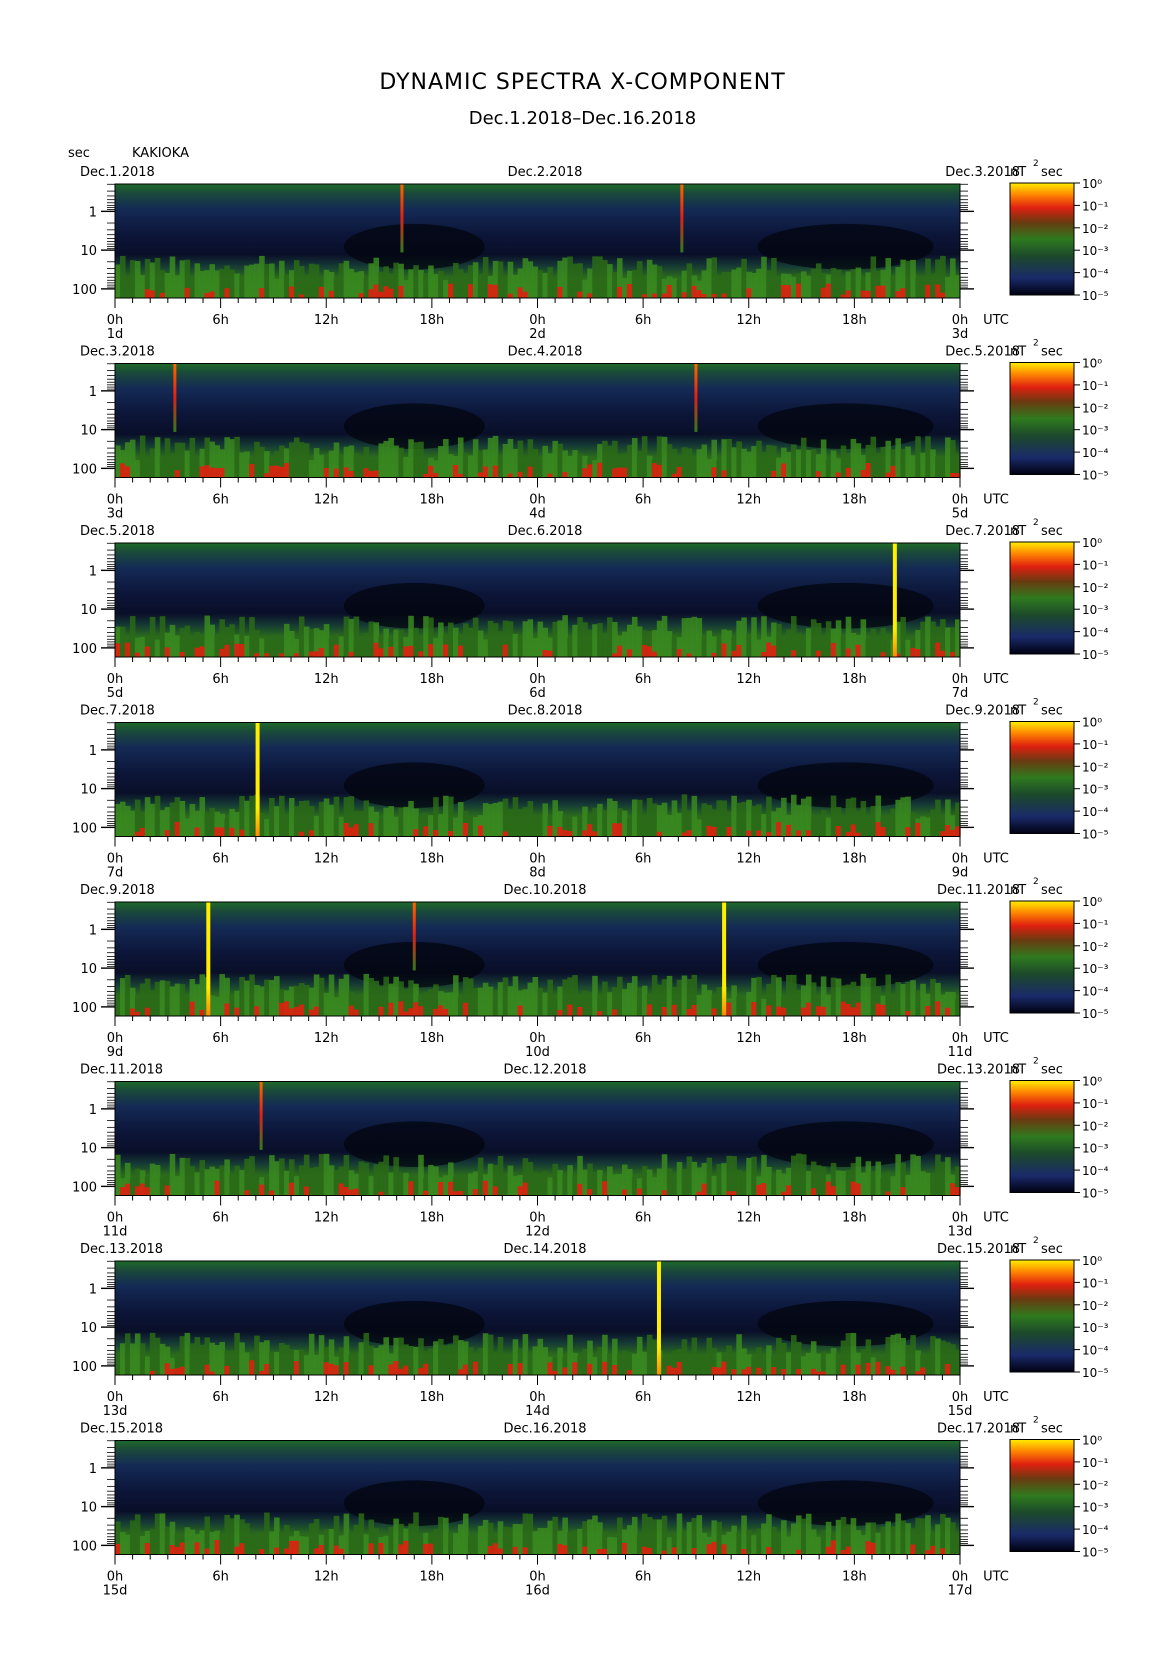 The image size is (1165, 1679). What do you see at coordinates (1095, 633) in the screenshot?
I see `colorbar-tick-label: 10⁻⁴` at bounding box center [1095, 633].